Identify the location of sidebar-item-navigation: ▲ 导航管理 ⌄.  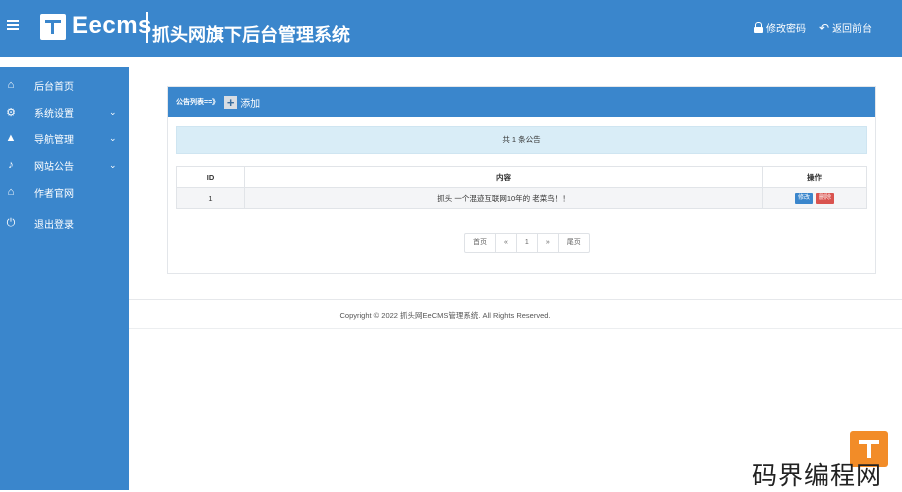
(64, 138).